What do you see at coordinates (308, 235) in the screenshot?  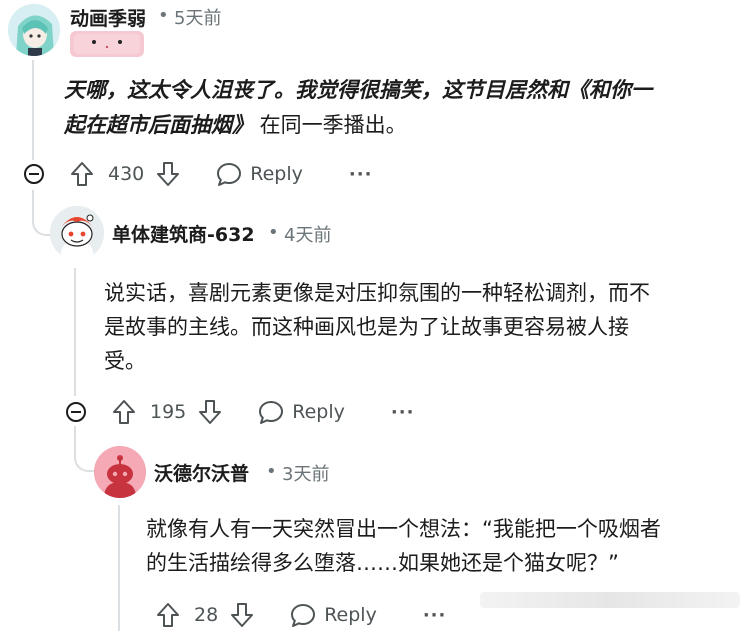 I see `comment-time: 4天前` at bounding box center [308, 235].